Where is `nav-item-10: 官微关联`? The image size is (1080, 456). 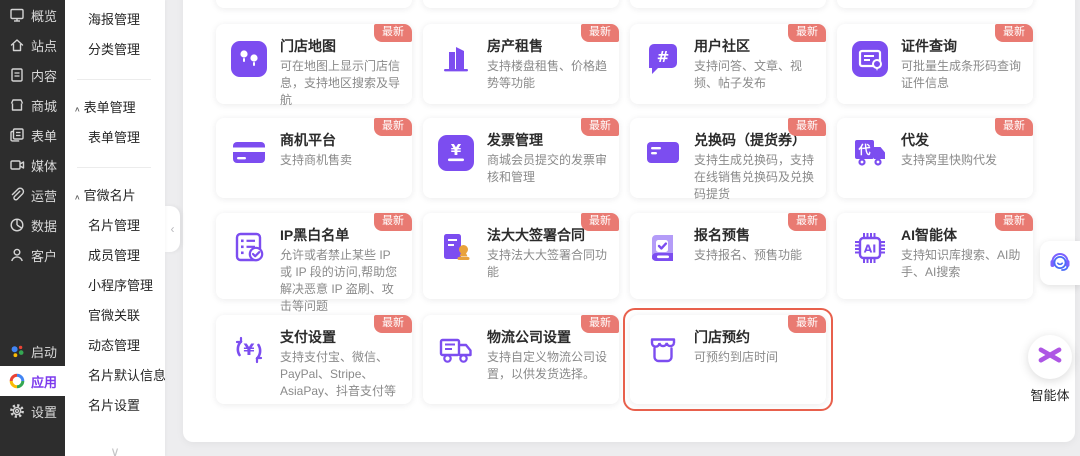
nav-item-10: 官微关联 is located at coordinates (115, 316).